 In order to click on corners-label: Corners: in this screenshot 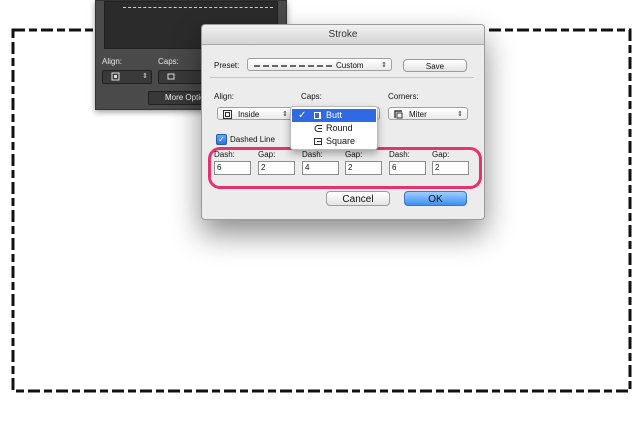, I will do `click(403, 96)`.